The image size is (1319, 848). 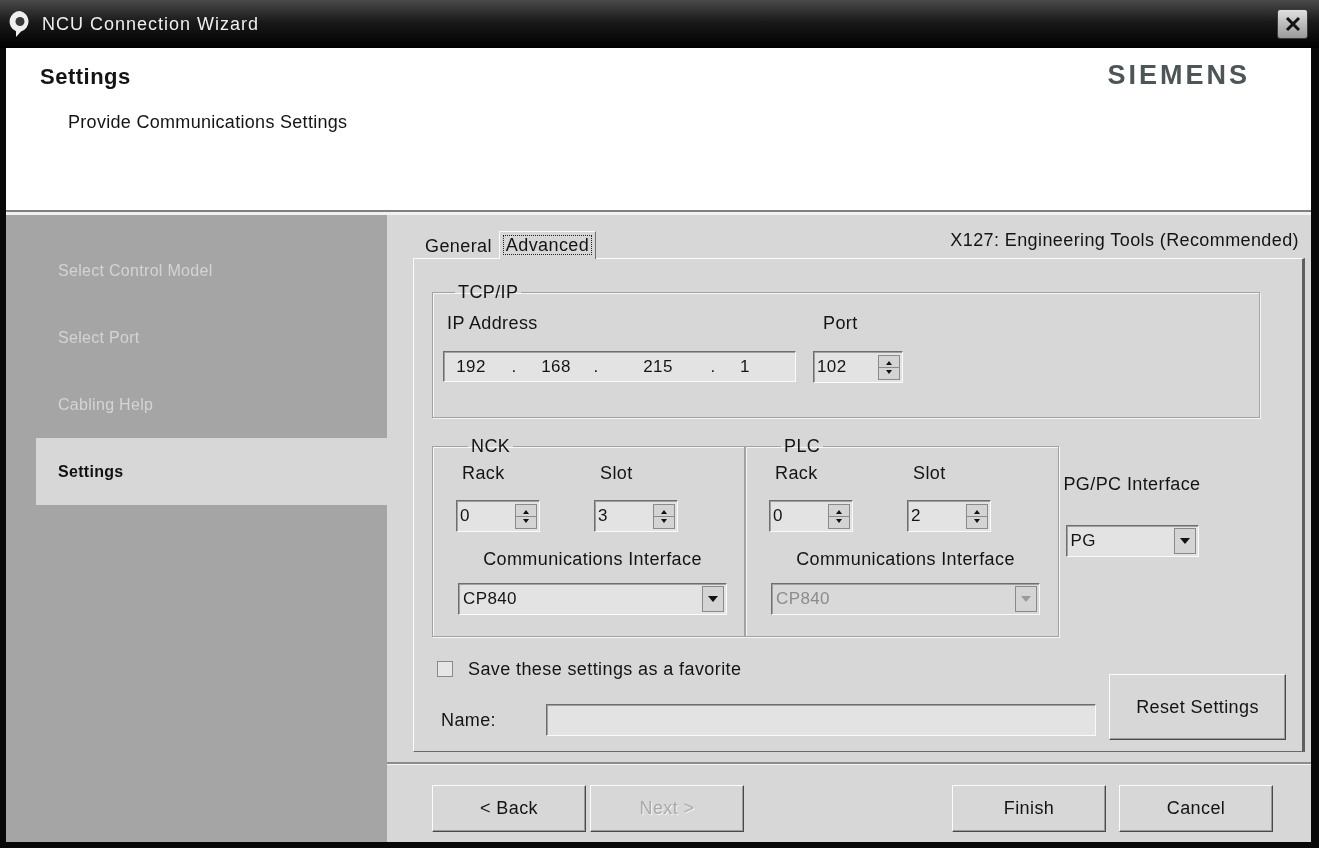 What do you see at coordinates (492, 323) in the screenshot?
I see `field-label: IP Address` at bounding box center [492, 323].